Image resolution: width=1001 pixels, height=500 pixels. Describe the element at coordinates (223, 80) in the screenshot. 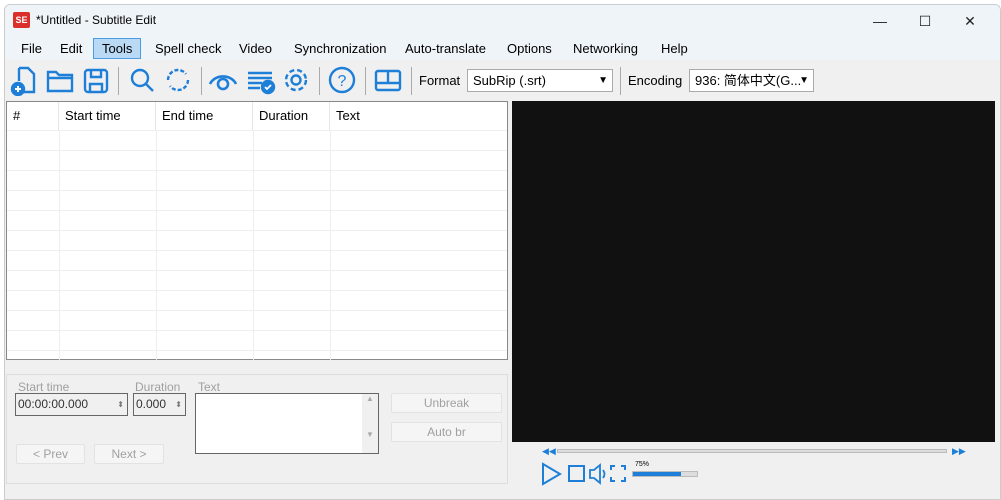

I see `visual-sync-icon` at that location.